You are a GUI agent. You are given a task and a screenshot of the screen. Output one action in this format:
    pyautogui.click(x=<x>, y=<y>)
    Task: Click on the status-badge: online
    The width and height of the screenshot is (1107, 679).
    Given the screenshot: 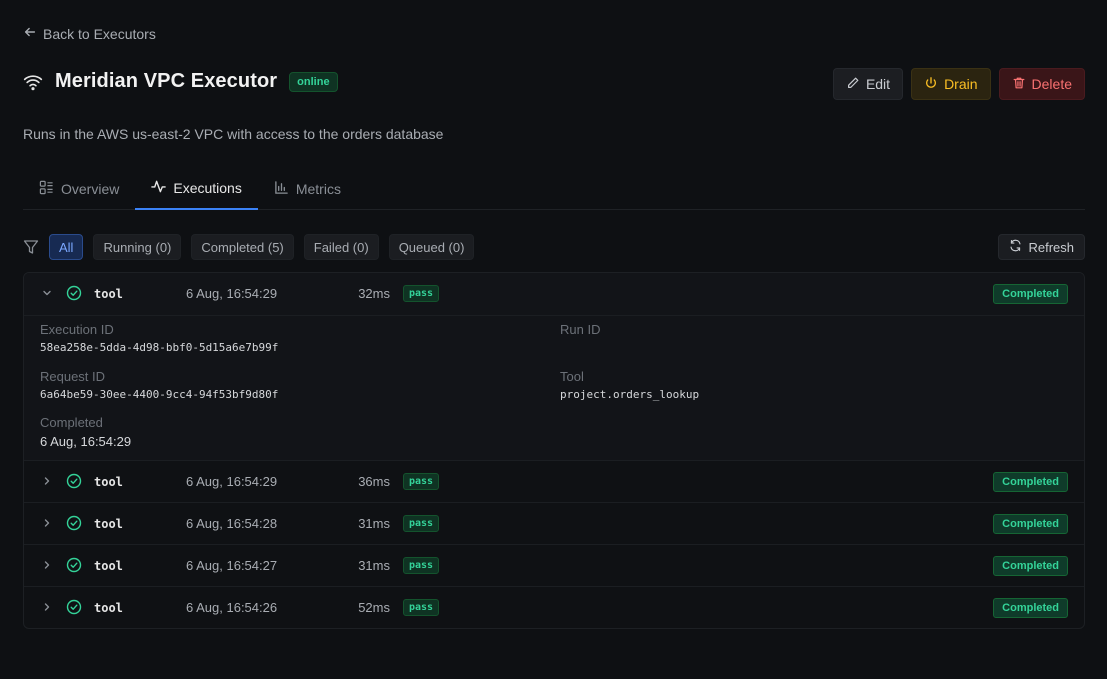 What is the action you would take?
    pyautogui.click(x=313, y=81)
    